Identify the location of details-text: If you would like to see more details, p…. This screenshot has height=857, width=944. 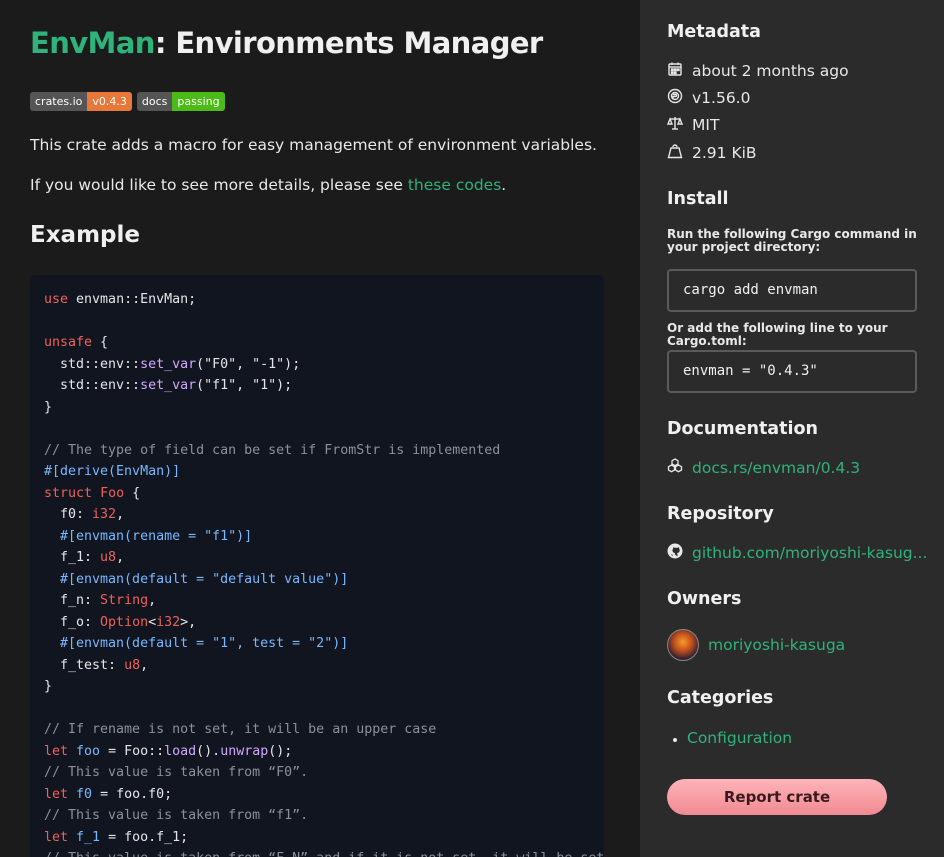
(268, 185).